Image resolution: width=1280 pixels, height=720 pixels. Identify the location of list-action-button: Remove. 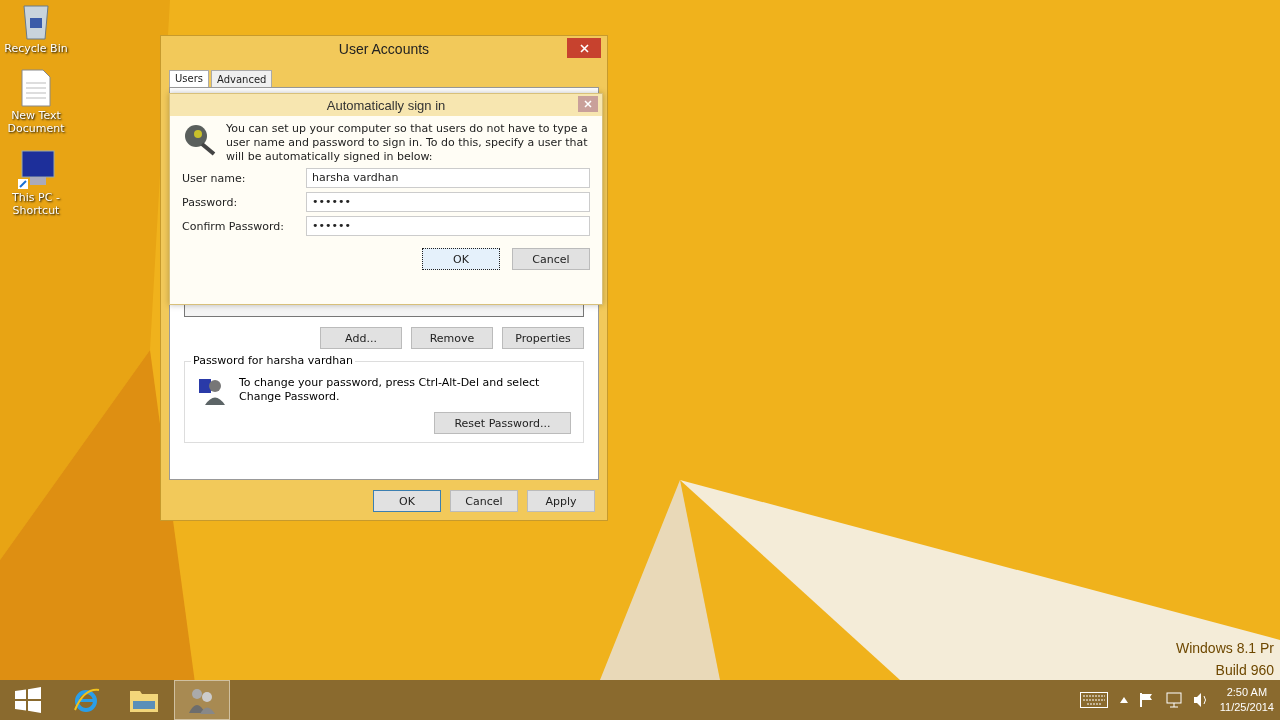
(452, 338).